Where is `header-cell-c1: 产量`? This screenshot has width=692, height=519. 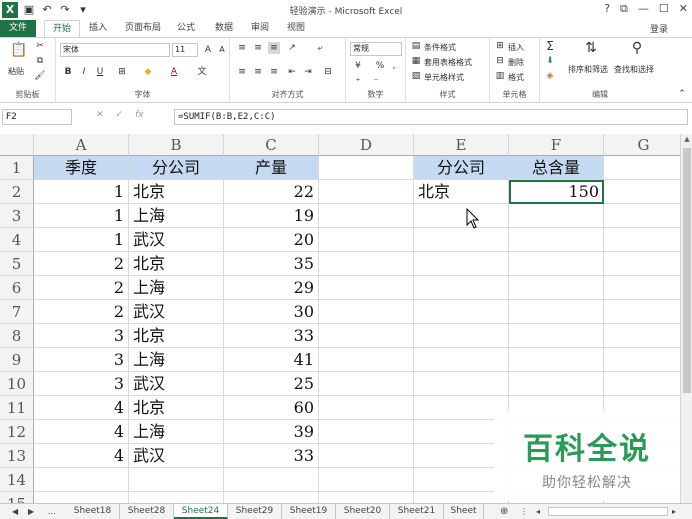
header-cell-c1: 产量 is located at coordinates (271, 168).